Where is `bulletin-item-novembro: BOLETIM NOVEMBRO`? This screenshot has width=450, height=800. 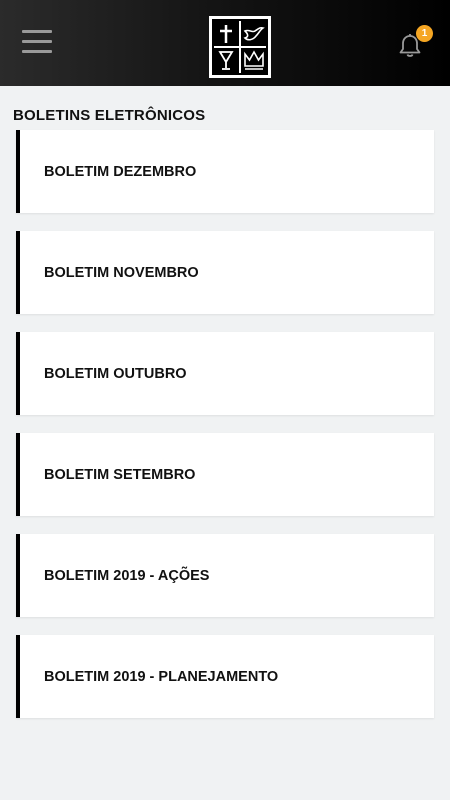 bulletin-item-novembro: BOLETIM NOVEMBRO is located at coordinates (225, 272).